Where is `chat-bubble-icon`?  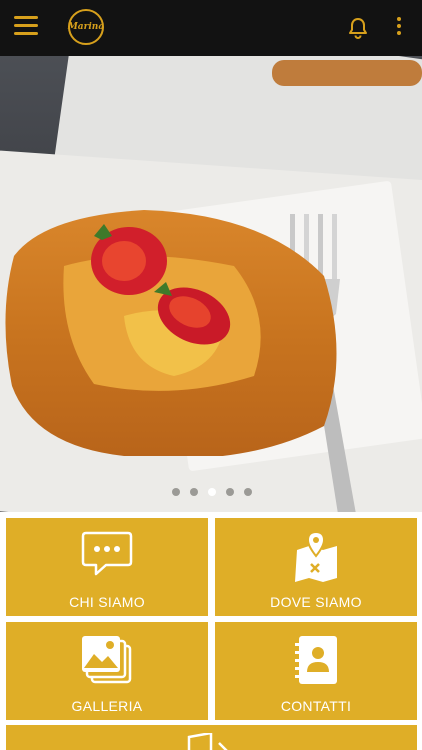 chat-bubble-icon is located at coordinates (107, 553).